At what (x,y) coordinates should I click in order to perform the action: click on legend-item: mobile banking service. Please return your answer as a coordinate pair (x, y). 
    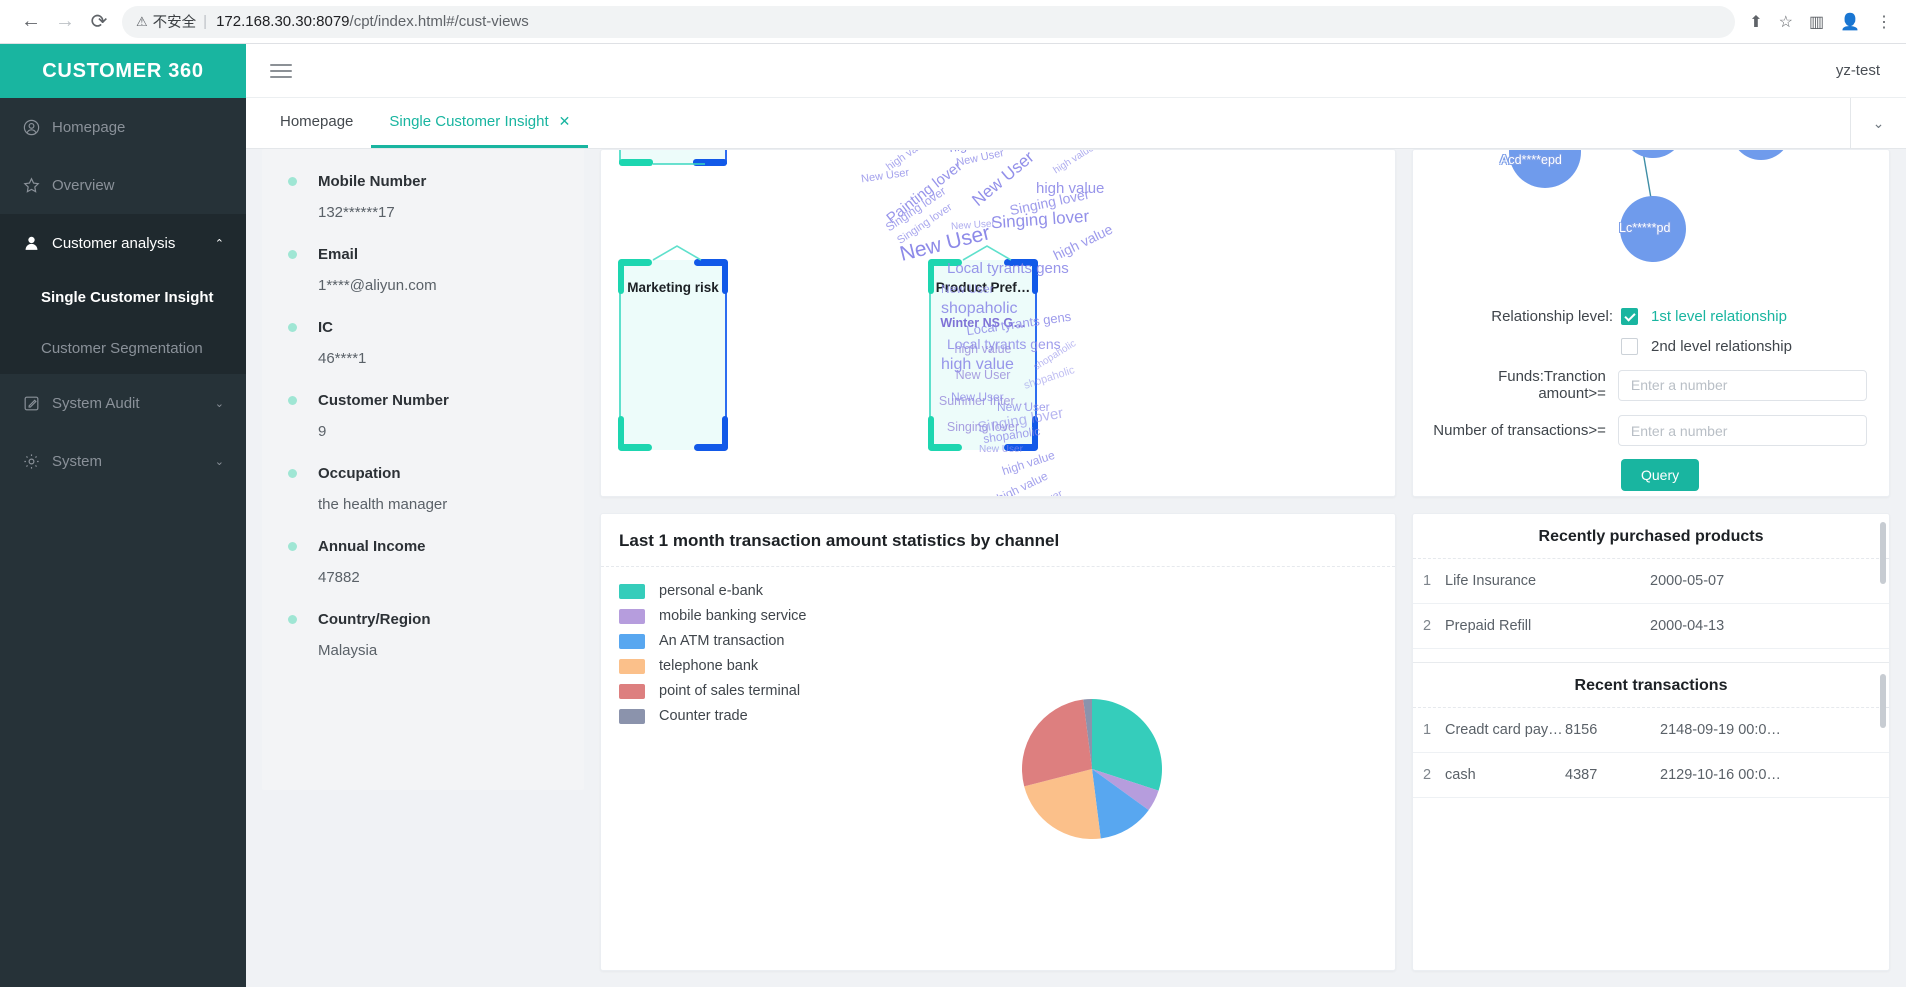
    Looking at the image, I should click on (713, 616).